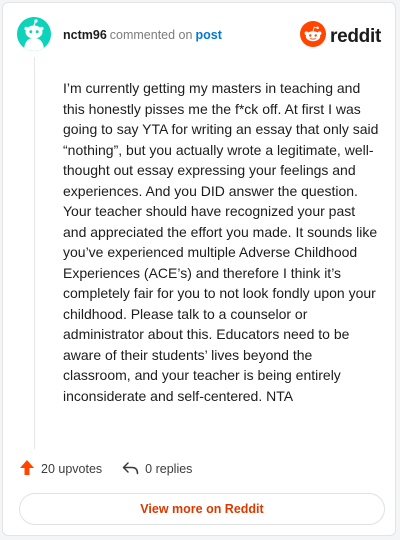 This screenshot has width=400, height=540. Describe the element at coordinates (27, 469) in the screenshot. I see `upvote-arrow-icon` at that location.